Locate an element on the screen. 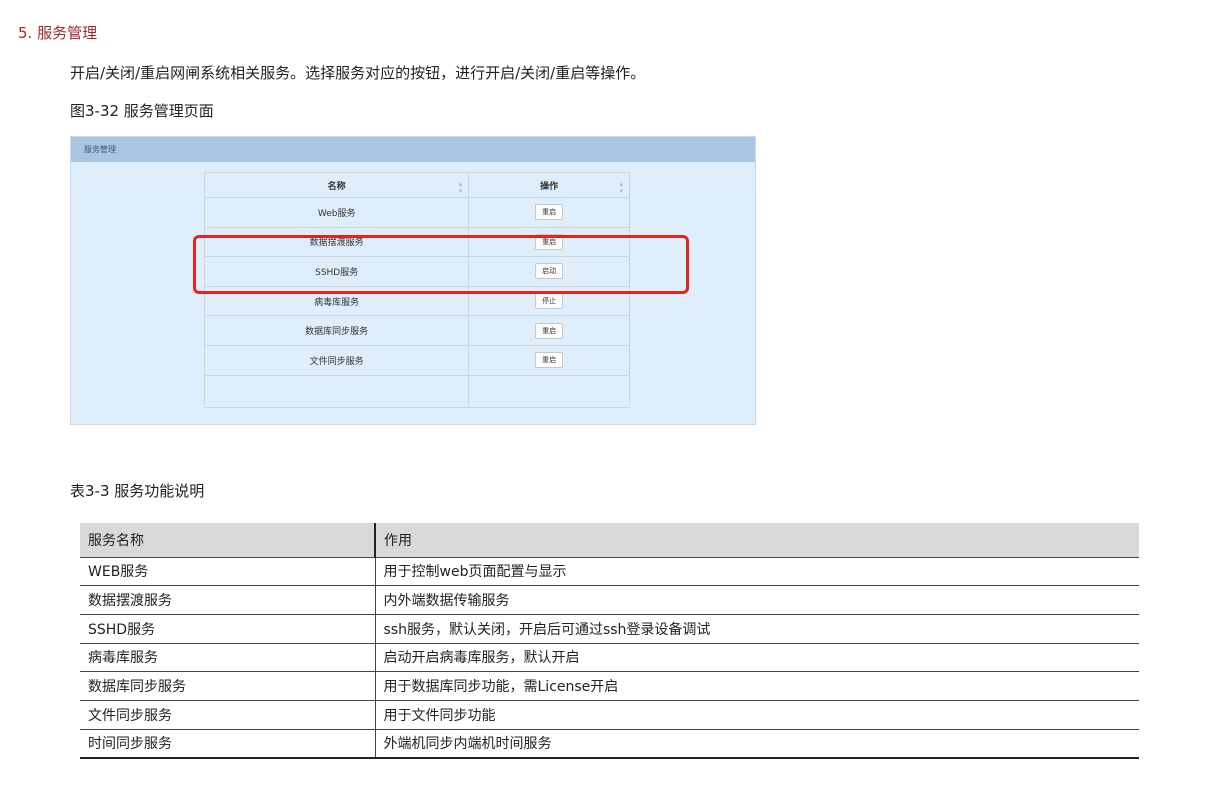 This screenshot has width=1227, height=787. table-row: 时间同步服务 外端机同步内端机时间服务 is located at coordinates (609, 744).